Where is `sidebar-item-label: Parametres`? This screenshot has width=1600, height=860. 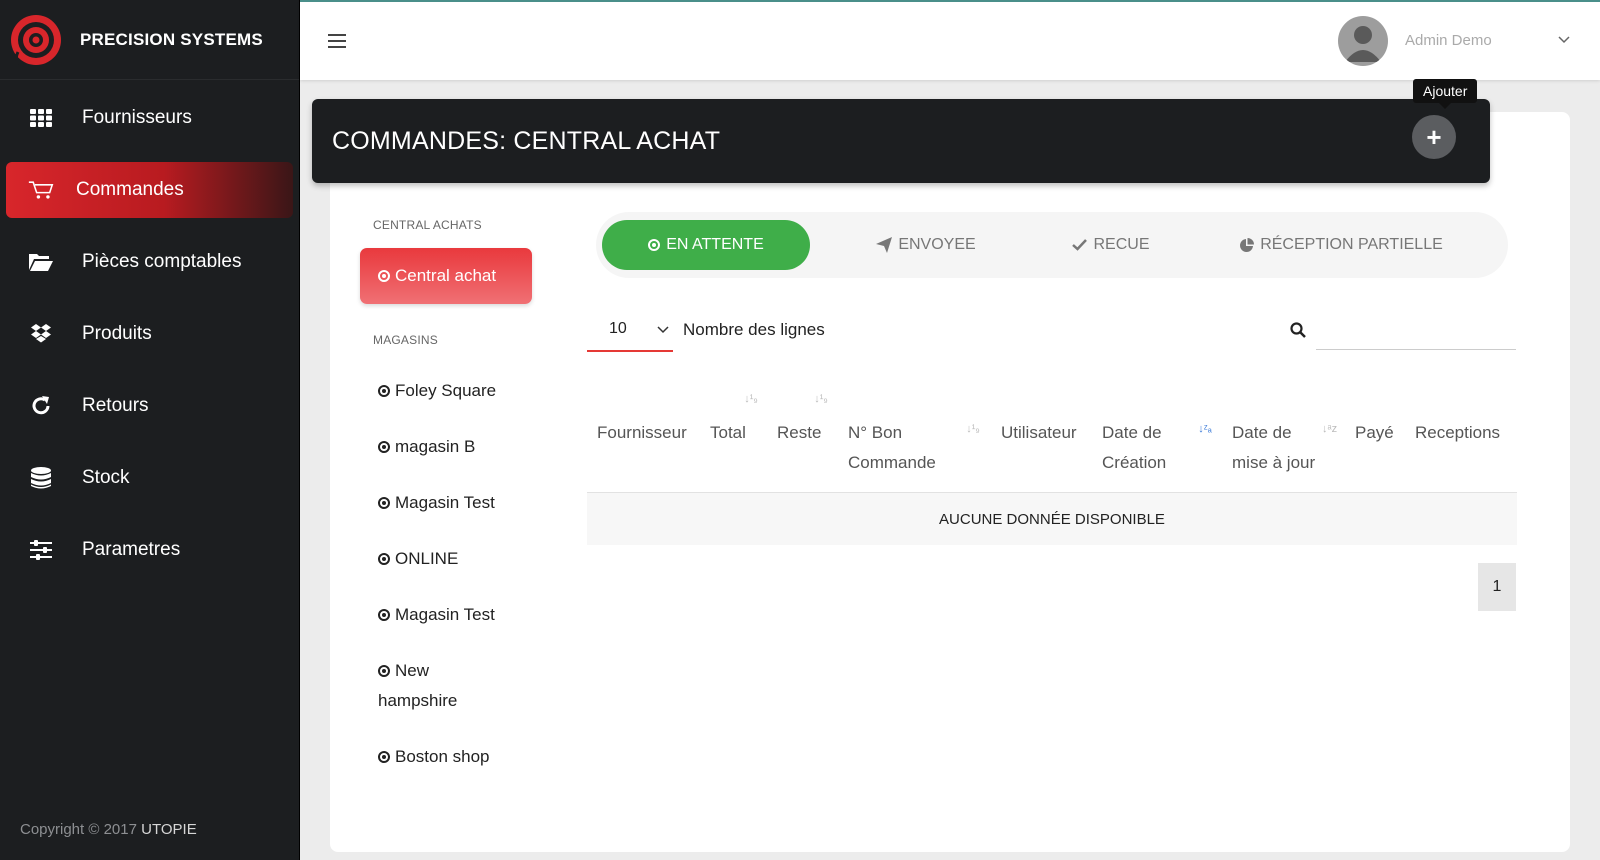 sidebar-item-label: Parametres is located at coordinates (131, 549).